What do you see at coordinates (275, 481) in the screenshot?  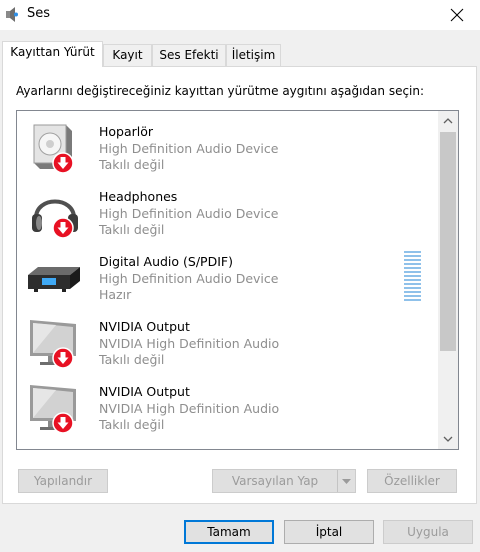 I see `button-label: Varsayılan Yap` at bounding box center [275, 481].